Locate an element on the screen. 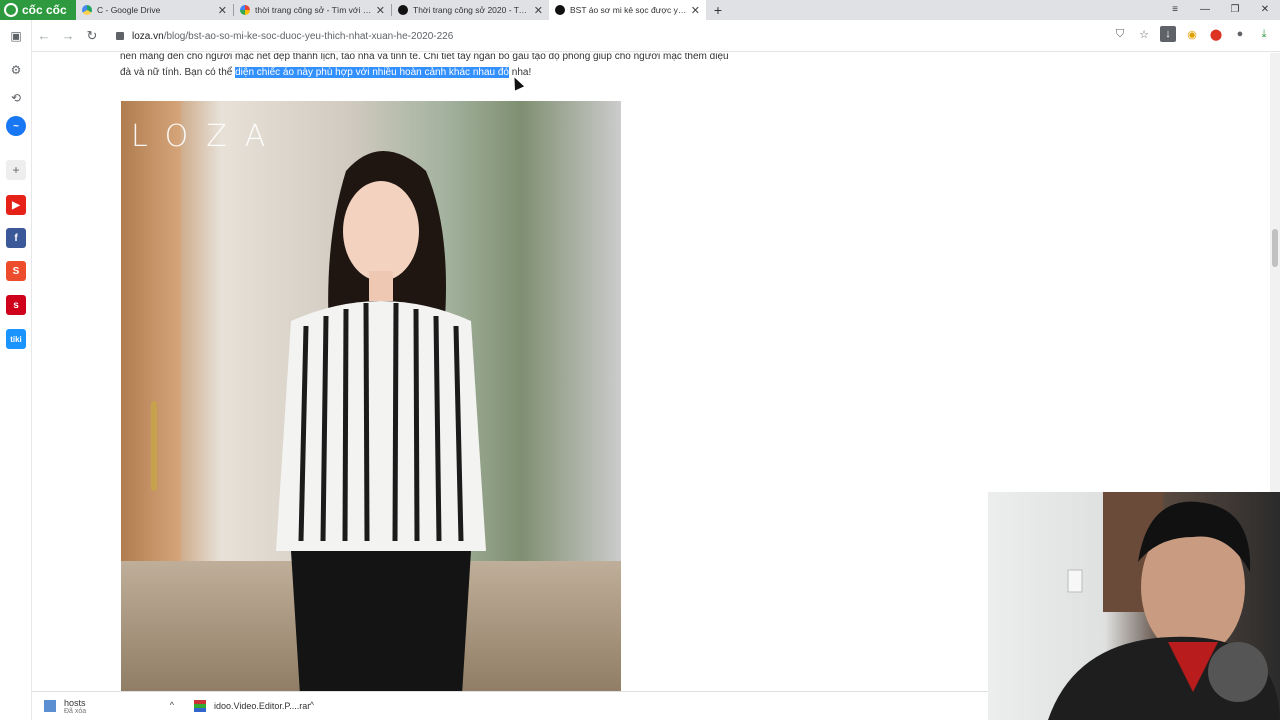 This screenshot has height=721, width=1280. article-text: nha! is located at coordinates (520, 72).